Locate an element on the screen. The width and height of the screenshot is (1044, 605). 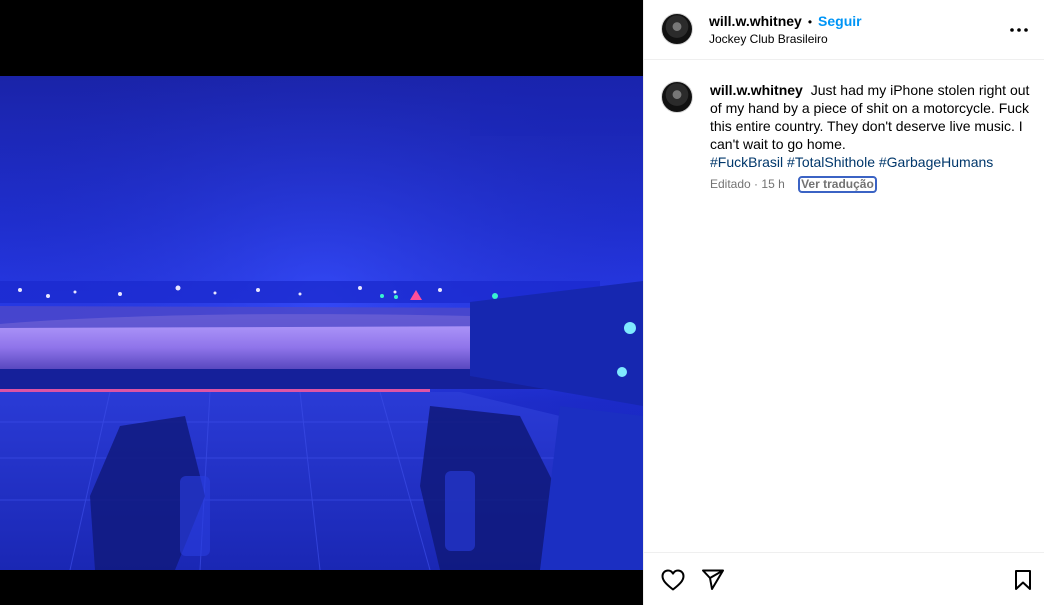
bookmark-icon is located at coordinates (1023, 580).